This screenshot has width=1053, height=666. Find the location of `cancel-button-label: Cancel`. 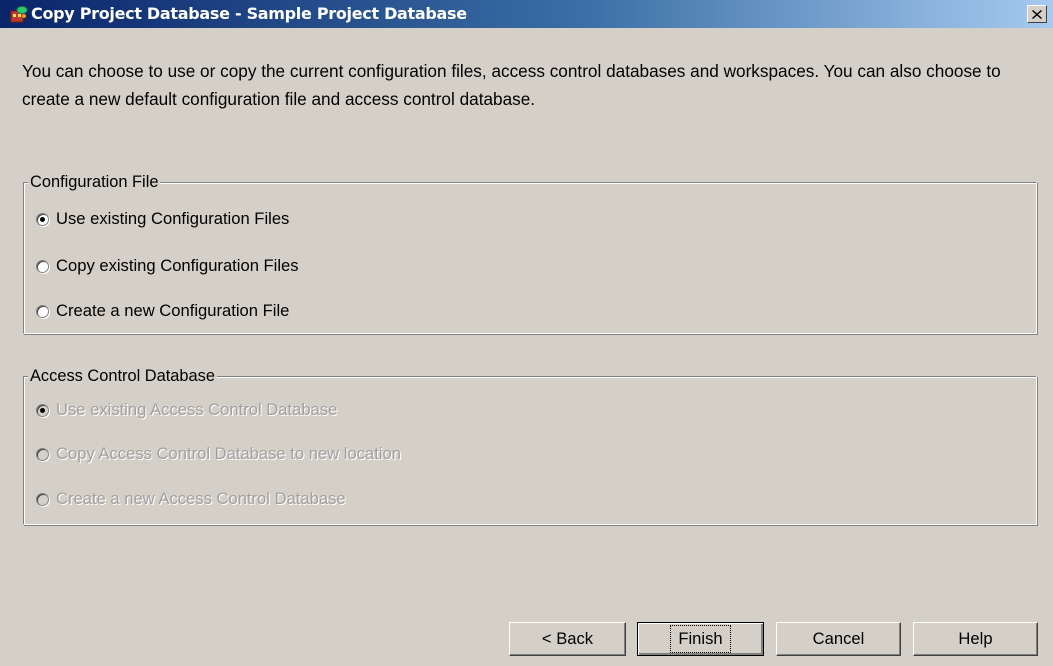

cancel-button-label: Cancel is located at coordinates (838, 638).